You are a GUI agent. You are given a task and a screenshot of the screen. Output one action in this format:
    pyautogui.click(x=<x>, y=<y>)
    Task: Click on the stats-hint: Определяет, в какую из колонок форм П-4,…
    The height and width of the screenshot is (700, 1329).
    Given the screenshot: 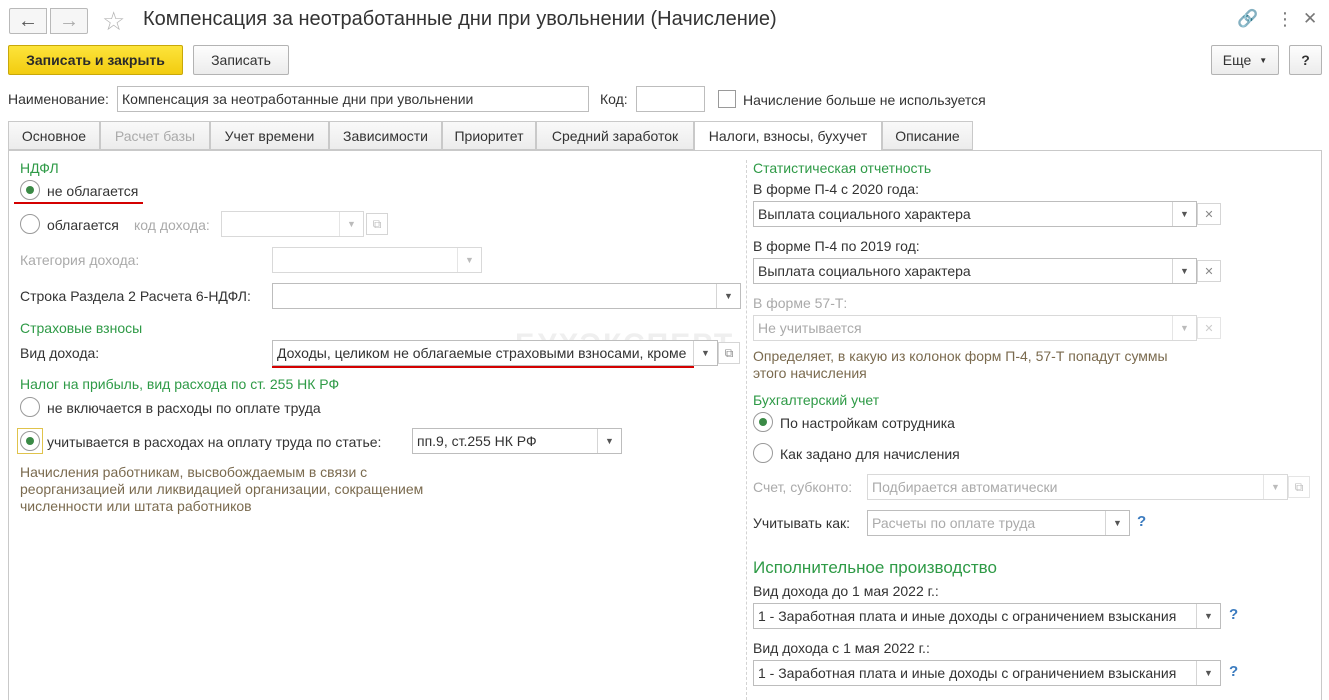 What is the action you would take?
    pyautogui.click(x=960, y=364)
    